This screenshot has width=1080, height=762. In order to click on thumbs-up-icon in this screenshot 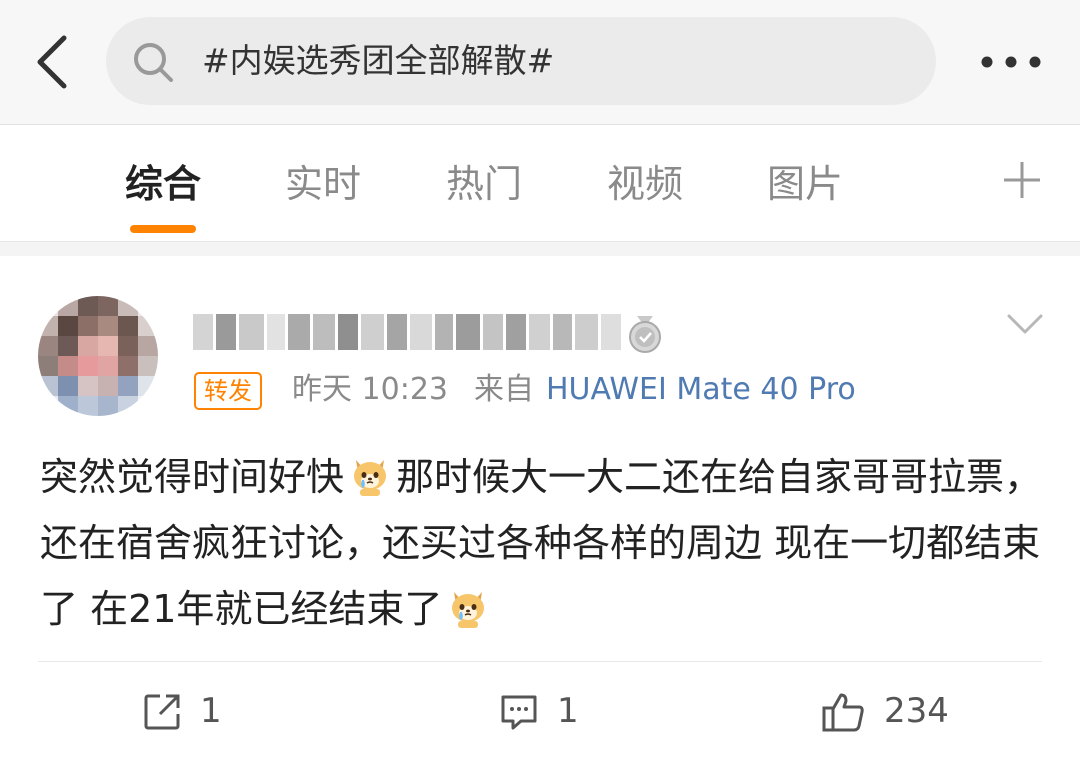, I will do `click(843, 712)`.